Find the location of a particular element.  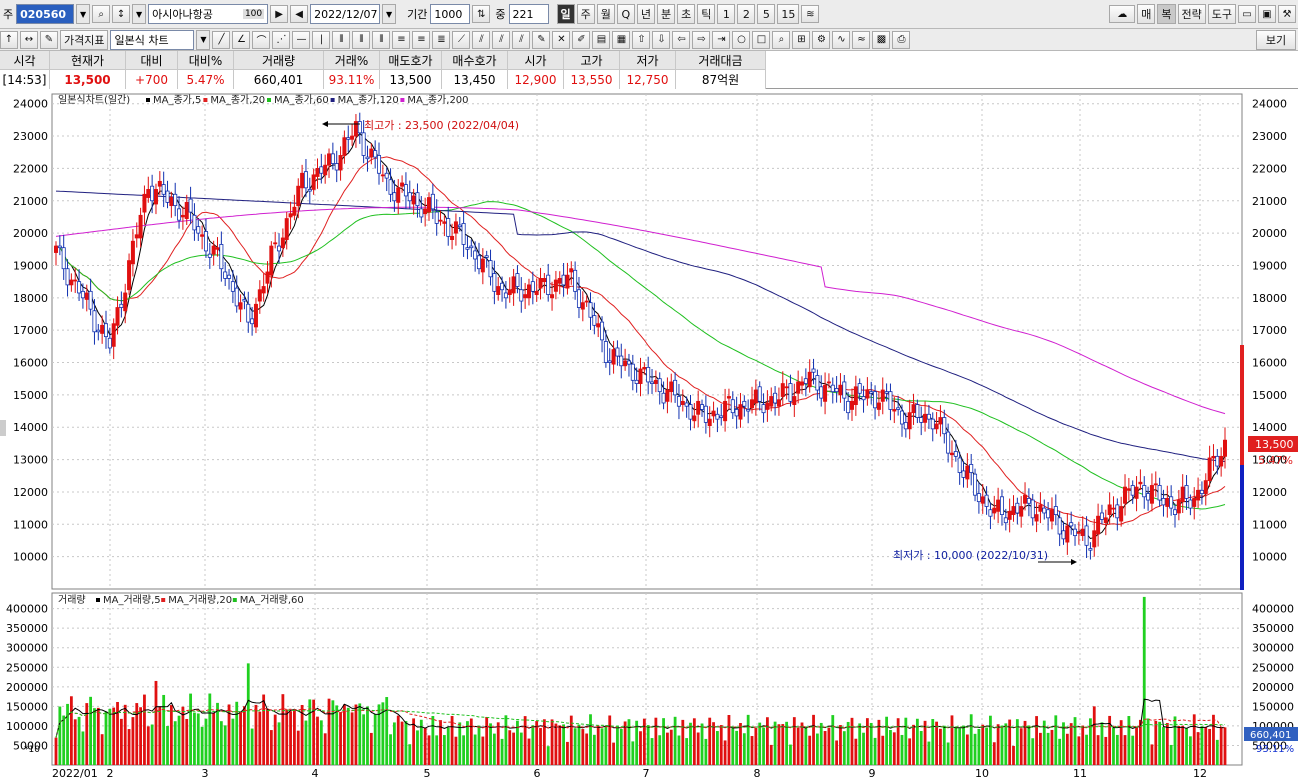

down-icon: ⇩ is located at coordinates (661, 39).